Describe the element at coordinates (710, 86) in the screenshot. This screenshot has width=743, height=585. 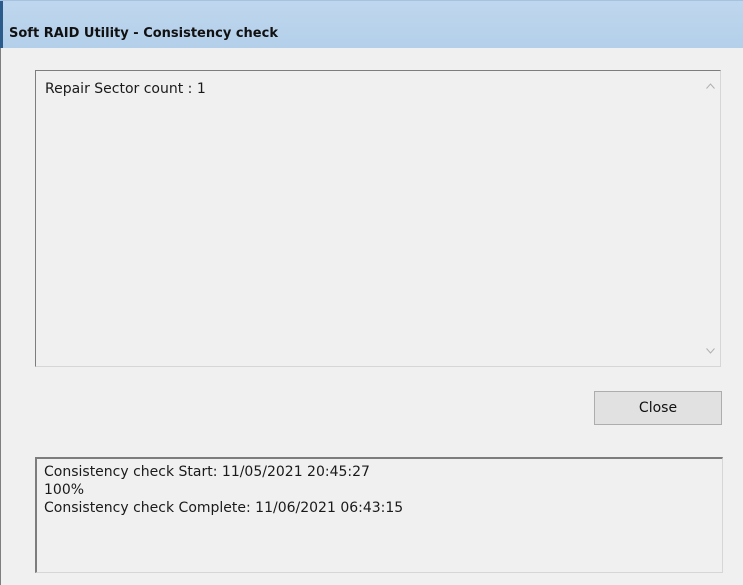
I see `chevron-up-icon` at that location.